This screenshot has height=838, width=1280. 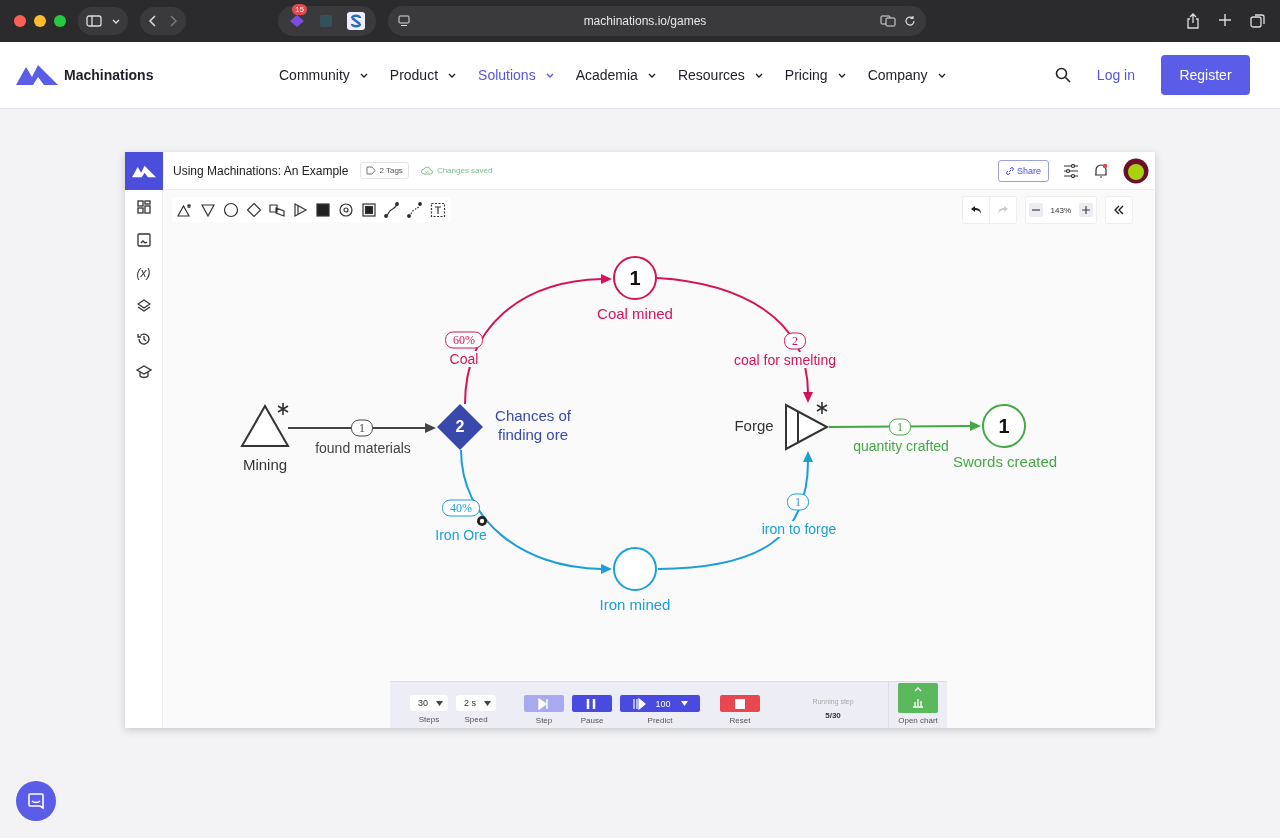 I want to click on save-status: Changes saved, so click(x=456, y=170).